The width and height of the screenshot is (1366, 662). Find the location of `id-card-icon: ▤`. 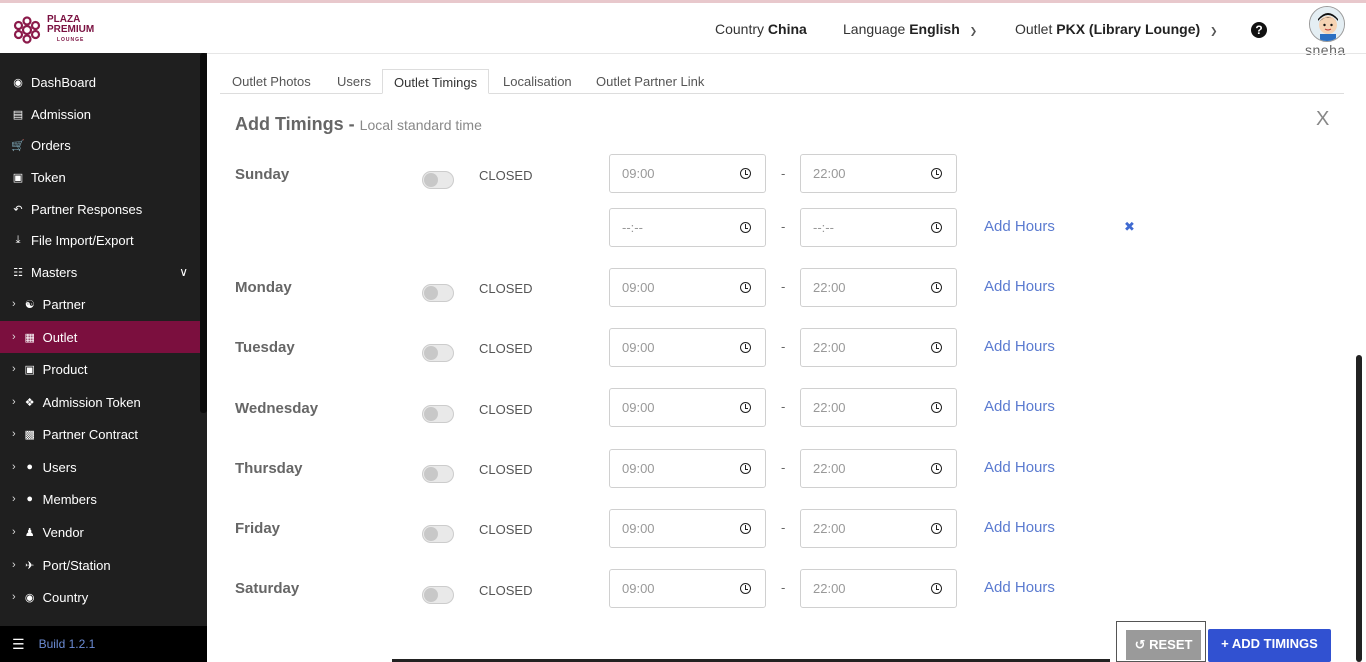

id-card-icon: ▤ is located at coordinates (18, 114).